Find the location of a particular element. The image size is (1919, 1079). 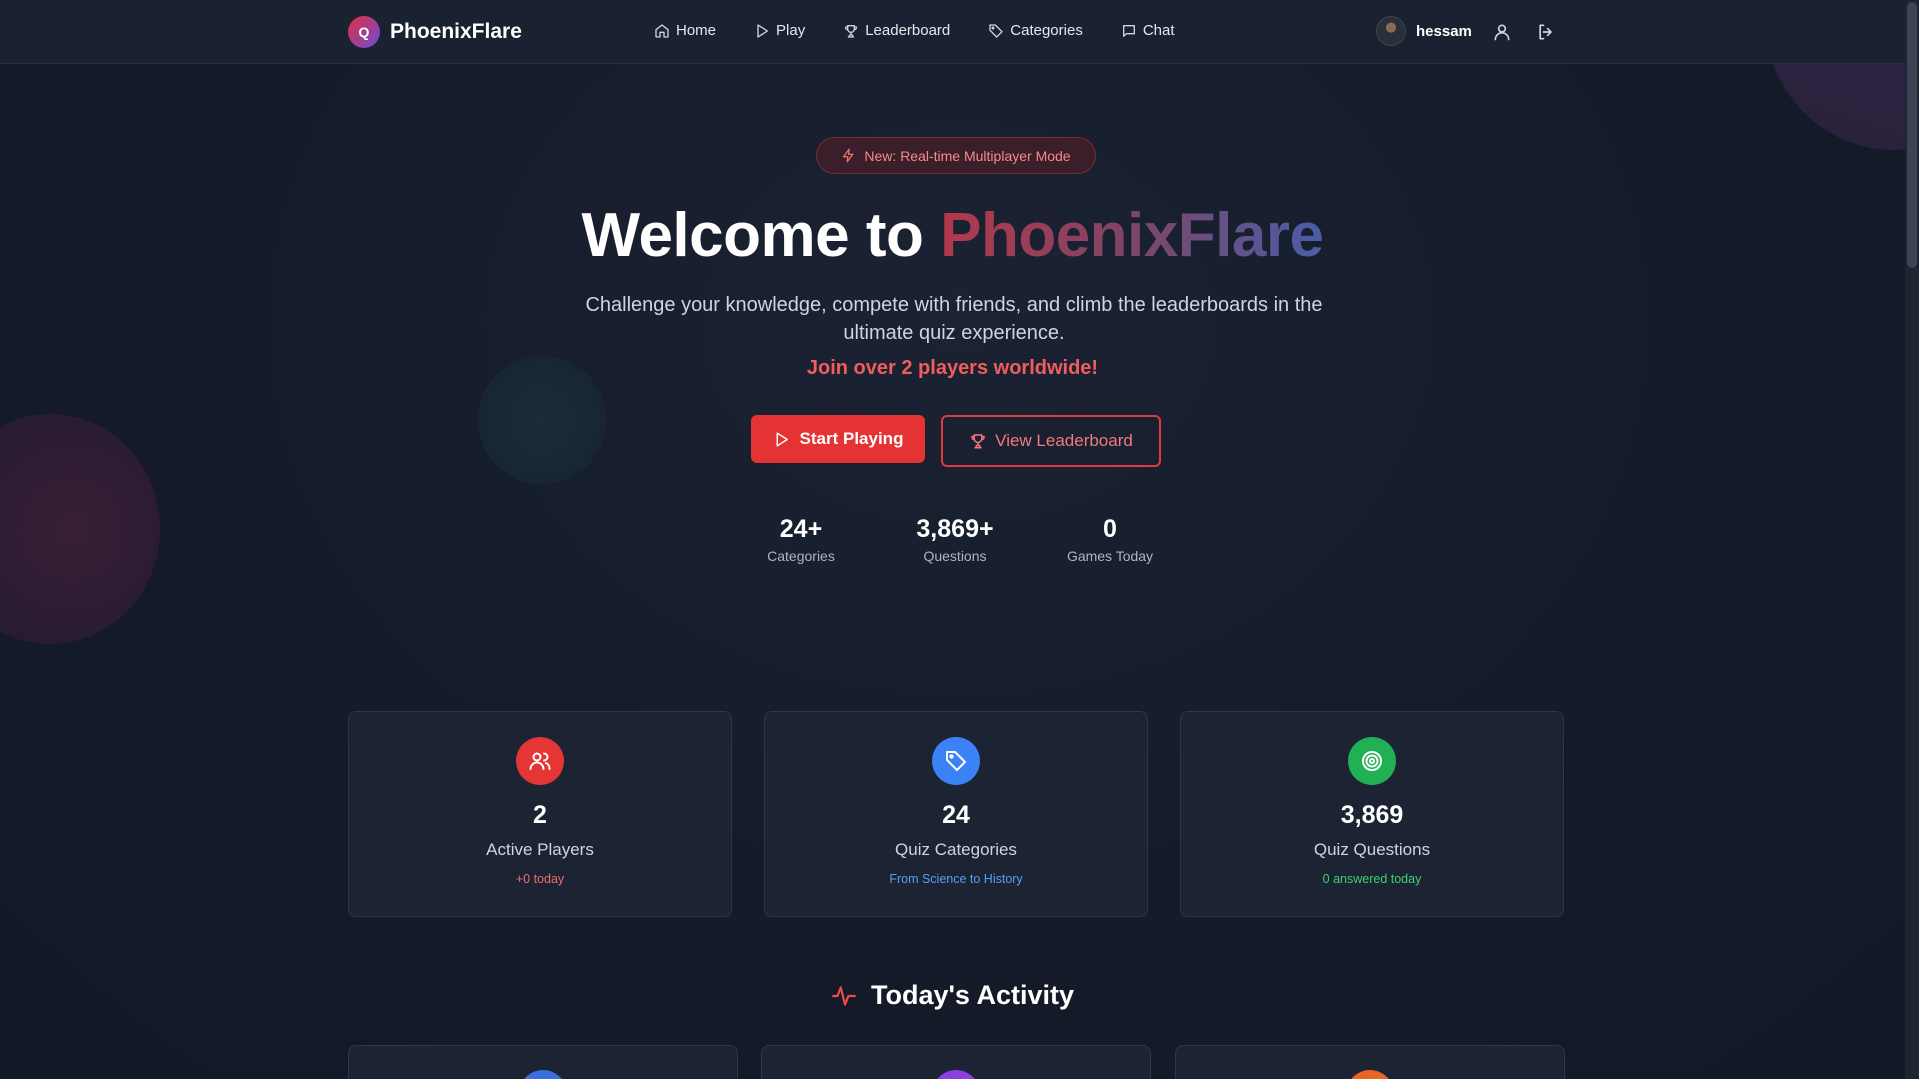

hero-title: Welcome to PhoenixFlare is located at coordinates (952, 235).